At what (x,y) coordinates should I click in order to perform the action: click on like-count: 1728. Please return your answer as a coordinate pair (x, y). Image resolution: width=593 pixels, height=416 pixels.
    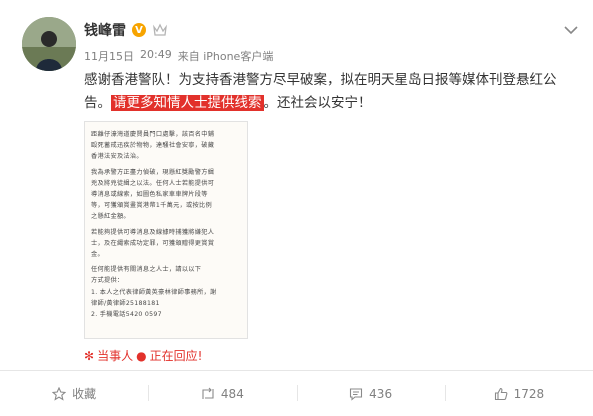
    Looking at the image, I should click on (529, 393).